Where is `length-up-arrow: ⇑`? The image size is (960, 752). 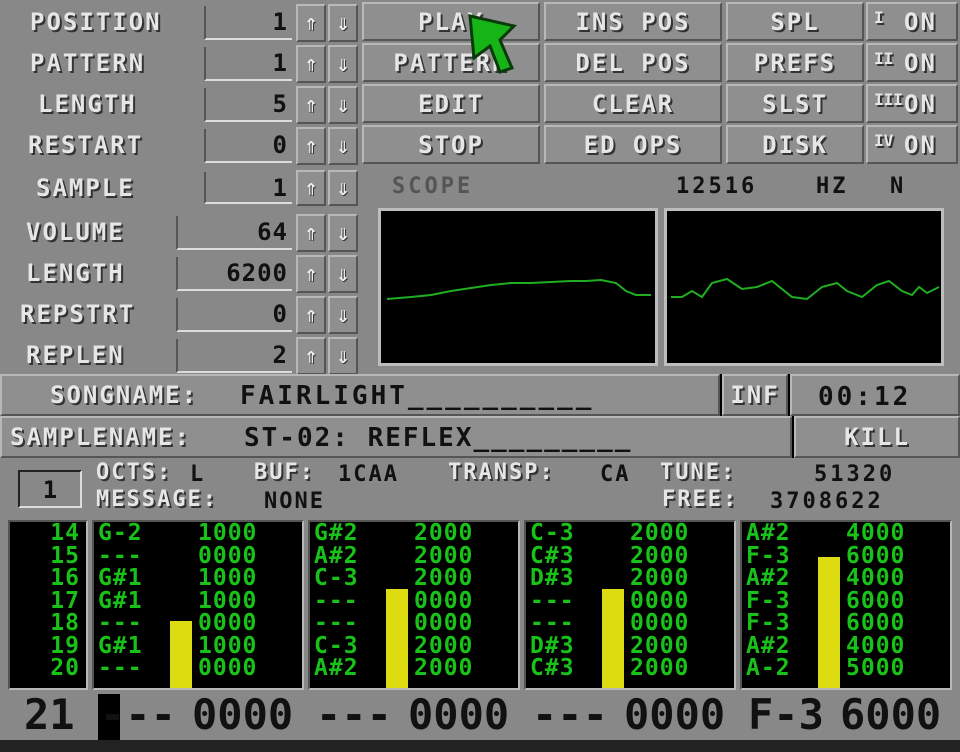 length-up-arrow: ⇑ is located at coordinates (311, 105).